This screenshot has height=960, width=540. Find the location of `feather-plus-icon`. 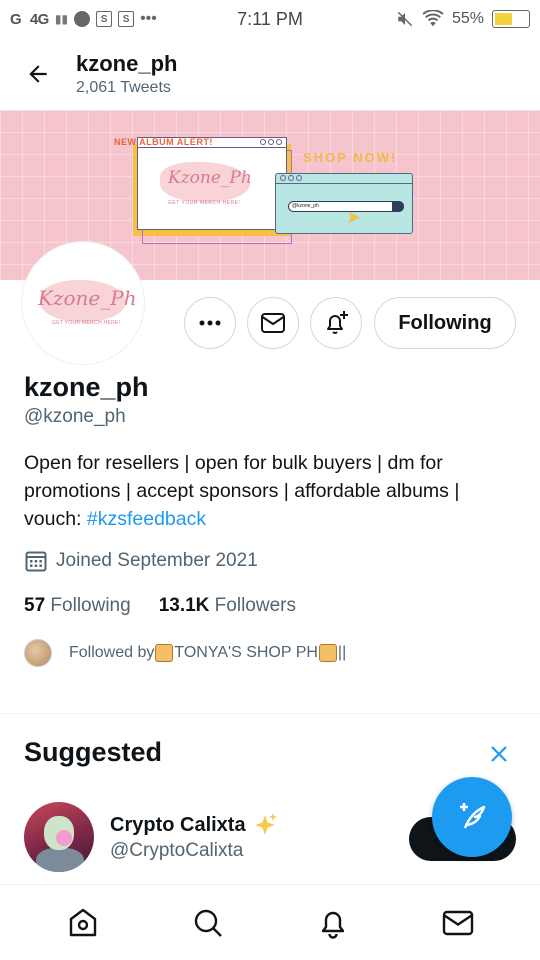

feather-plus-icon is located at coordinates (473, 816).